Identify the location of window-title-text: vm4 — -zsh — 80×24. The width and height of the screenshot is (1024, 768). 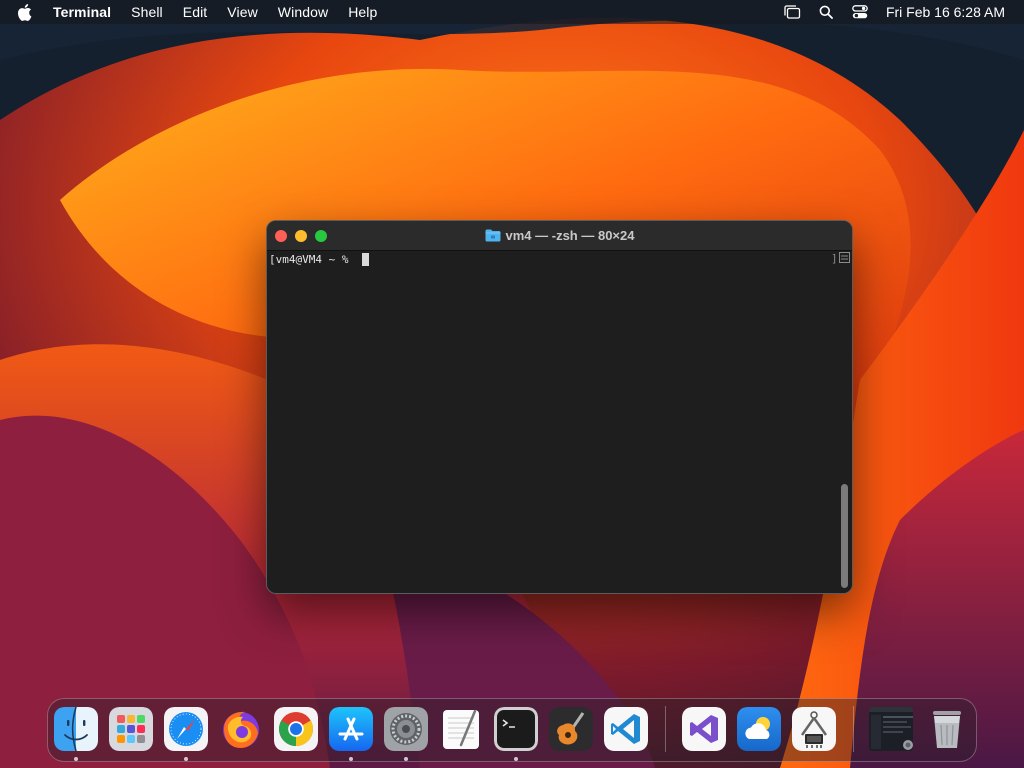
(570, 235).